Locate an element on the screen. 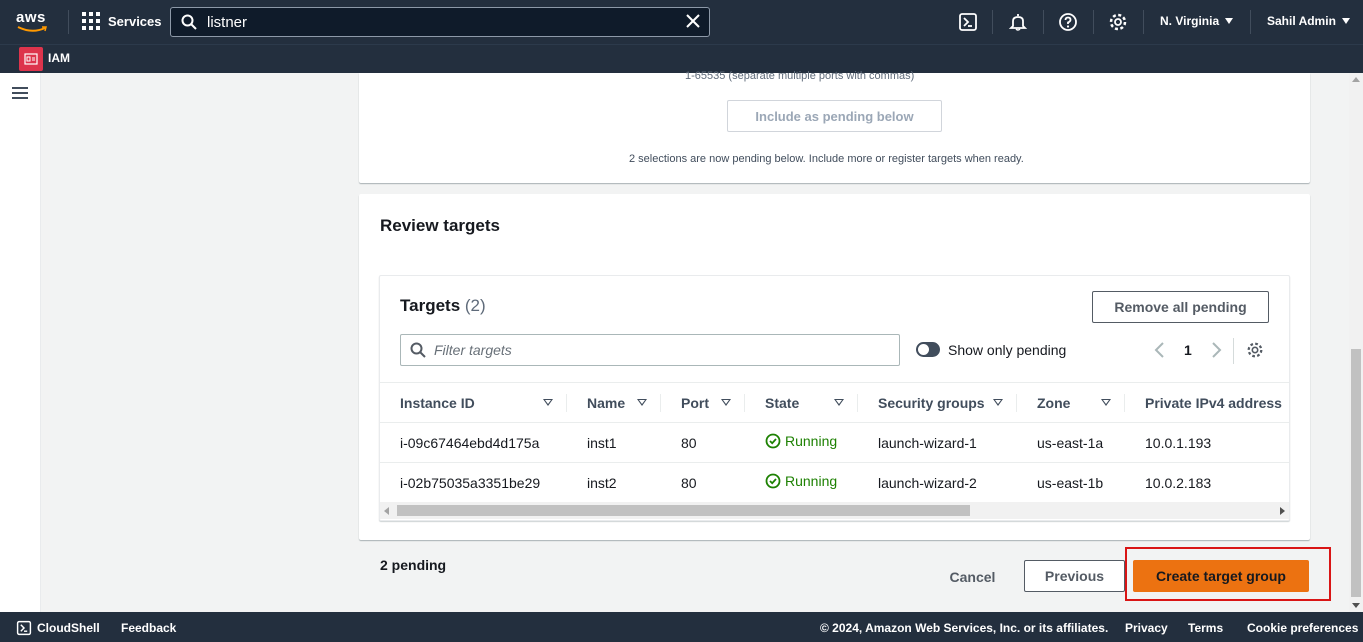 This screenshot has width=1363, height=642. remove-all-pending-button: Remove all pending is located at coordinates (1180, 307).